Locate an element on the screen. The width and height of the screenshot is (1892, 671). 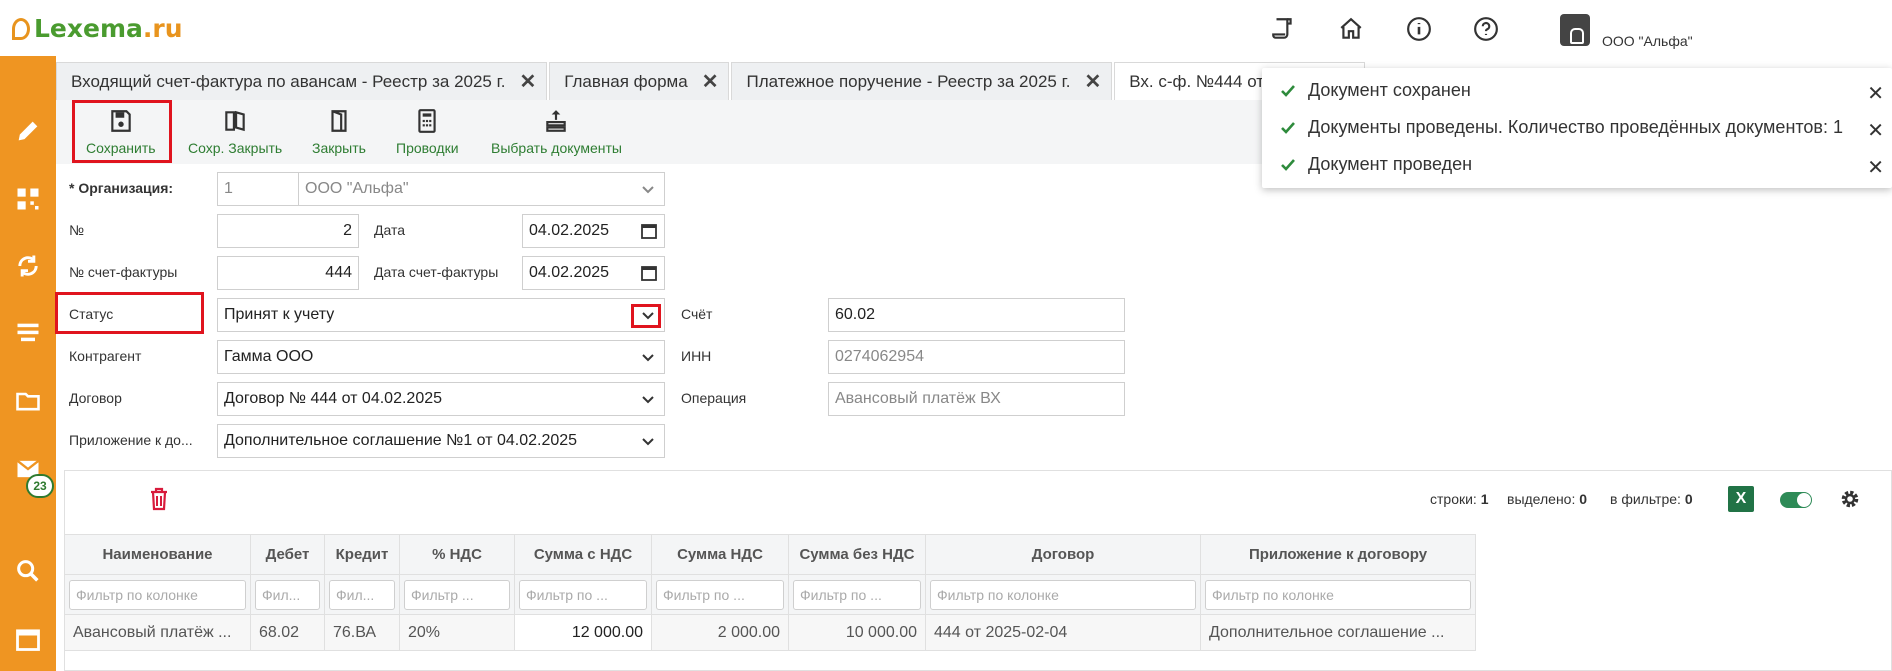
document-icon is located at coordinates (1283, 29).